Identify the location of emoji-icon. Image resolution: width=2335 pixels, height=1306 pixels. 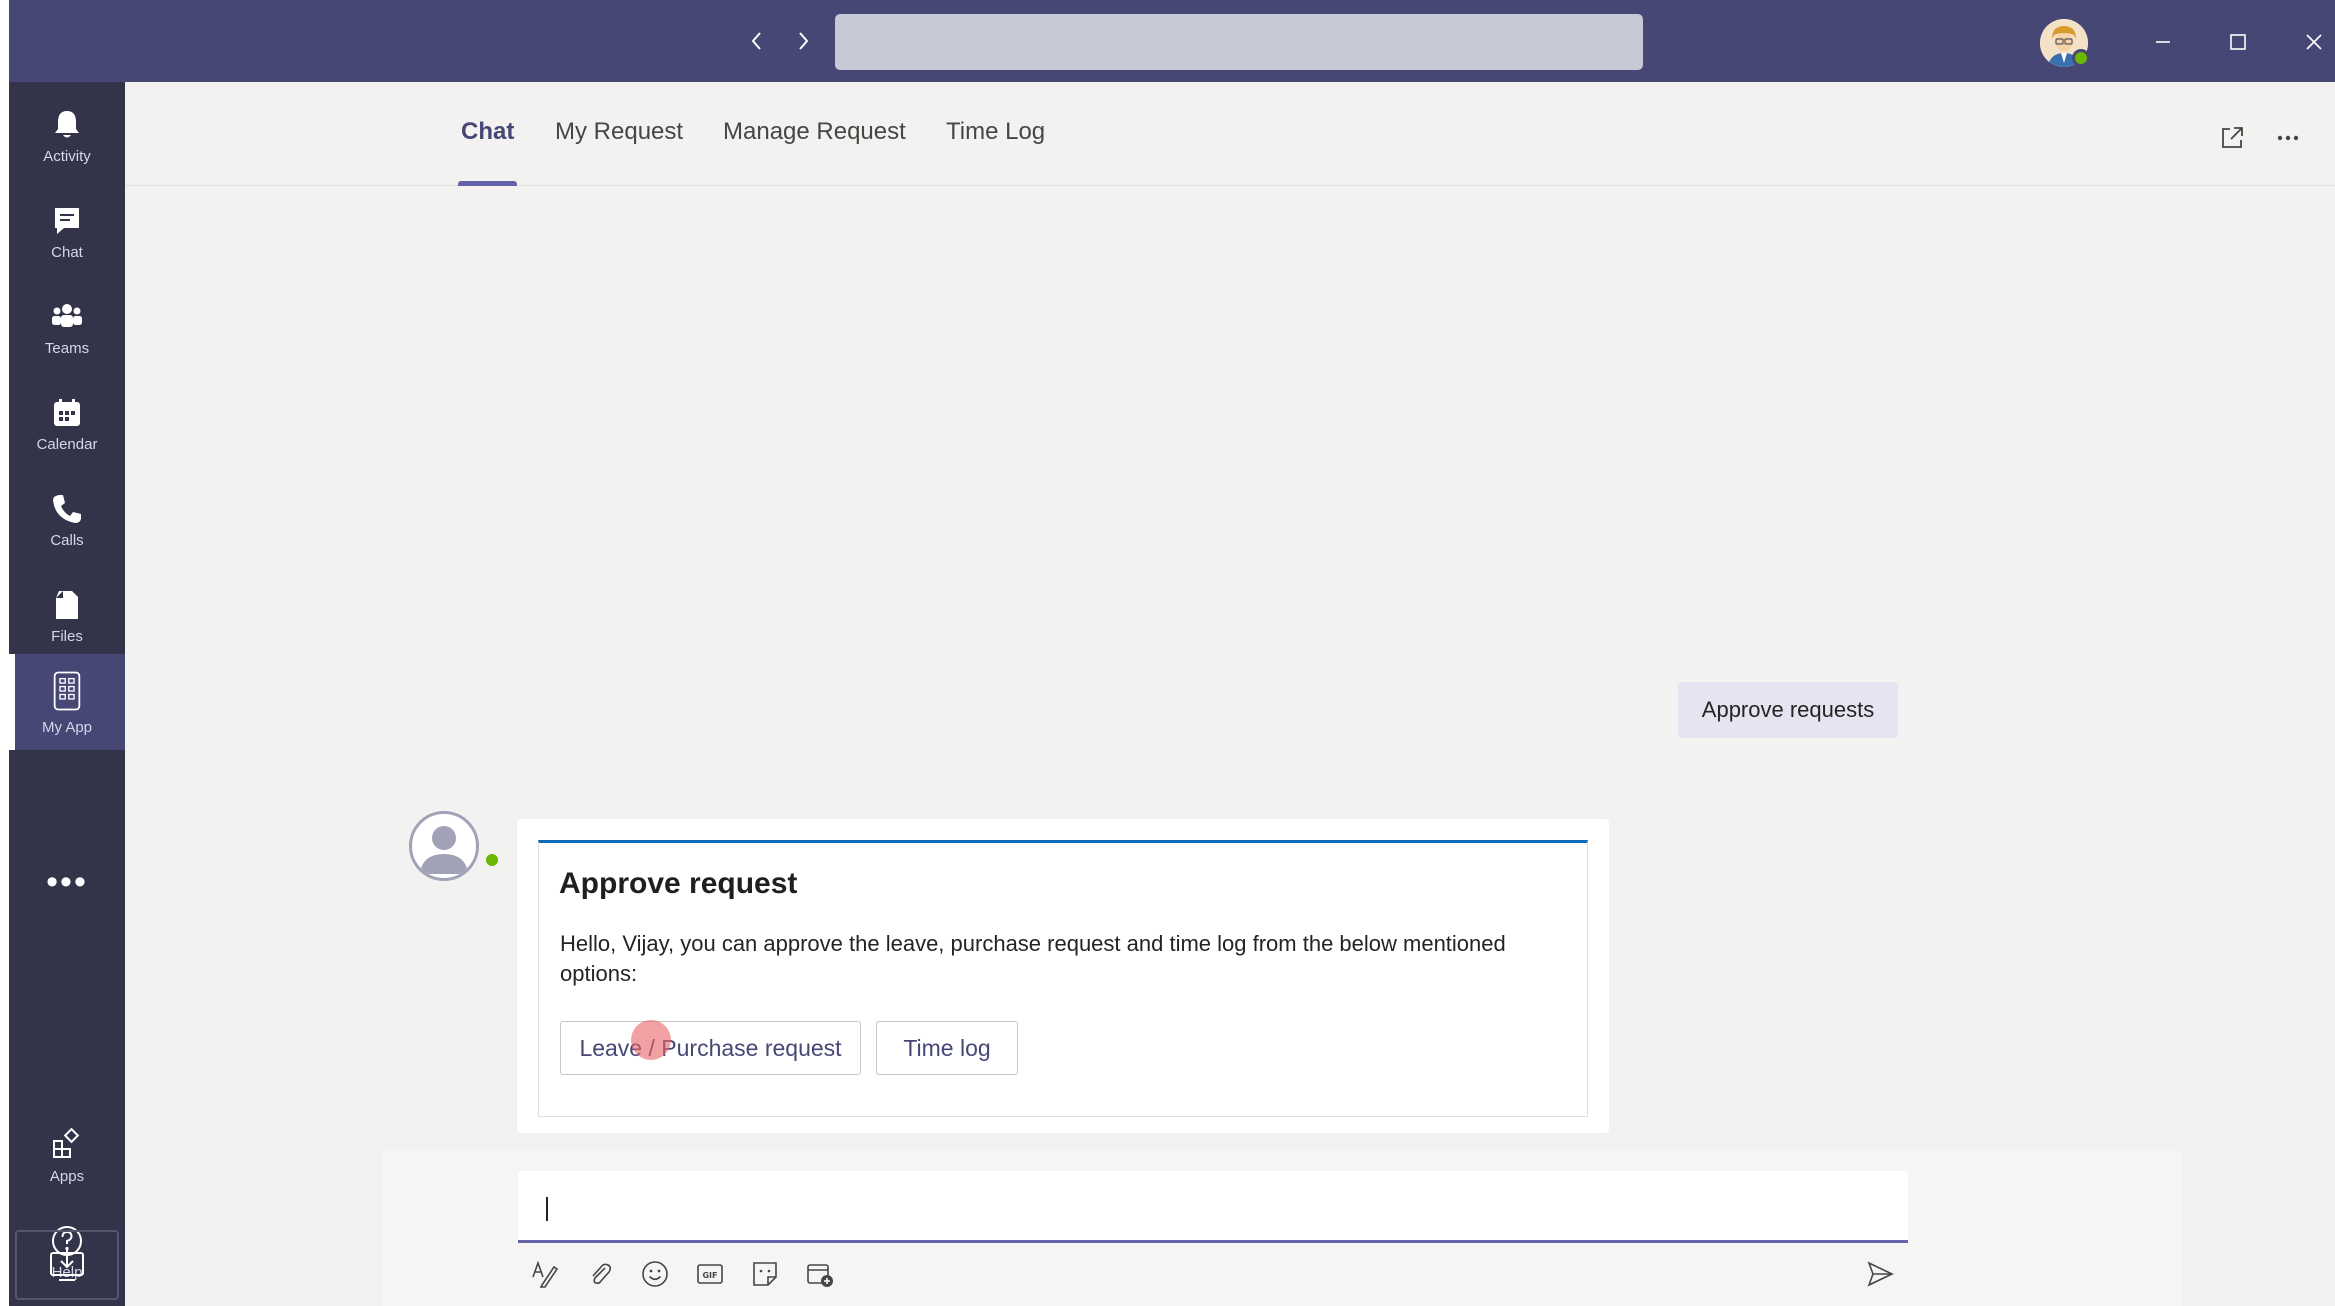
(655, 1274).